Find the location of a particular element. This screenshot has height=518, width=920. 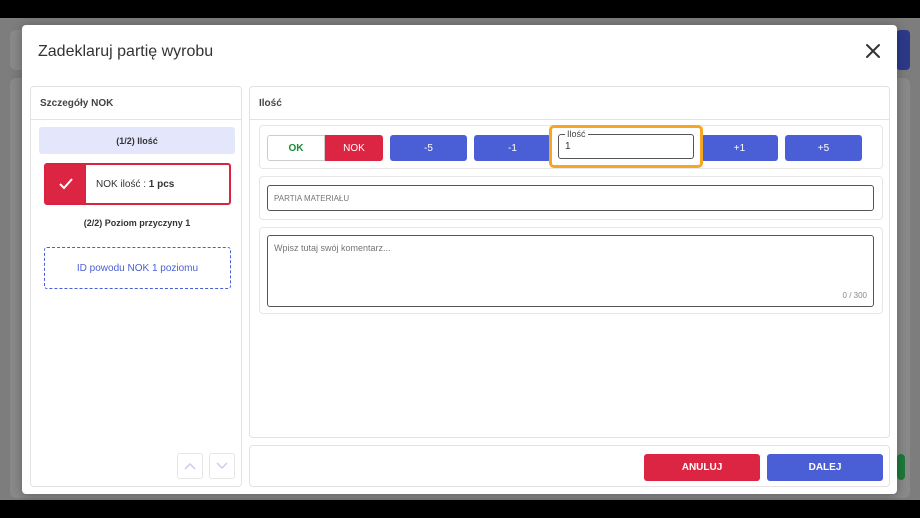

scroll-up-button is located at coordinates (190, 466).